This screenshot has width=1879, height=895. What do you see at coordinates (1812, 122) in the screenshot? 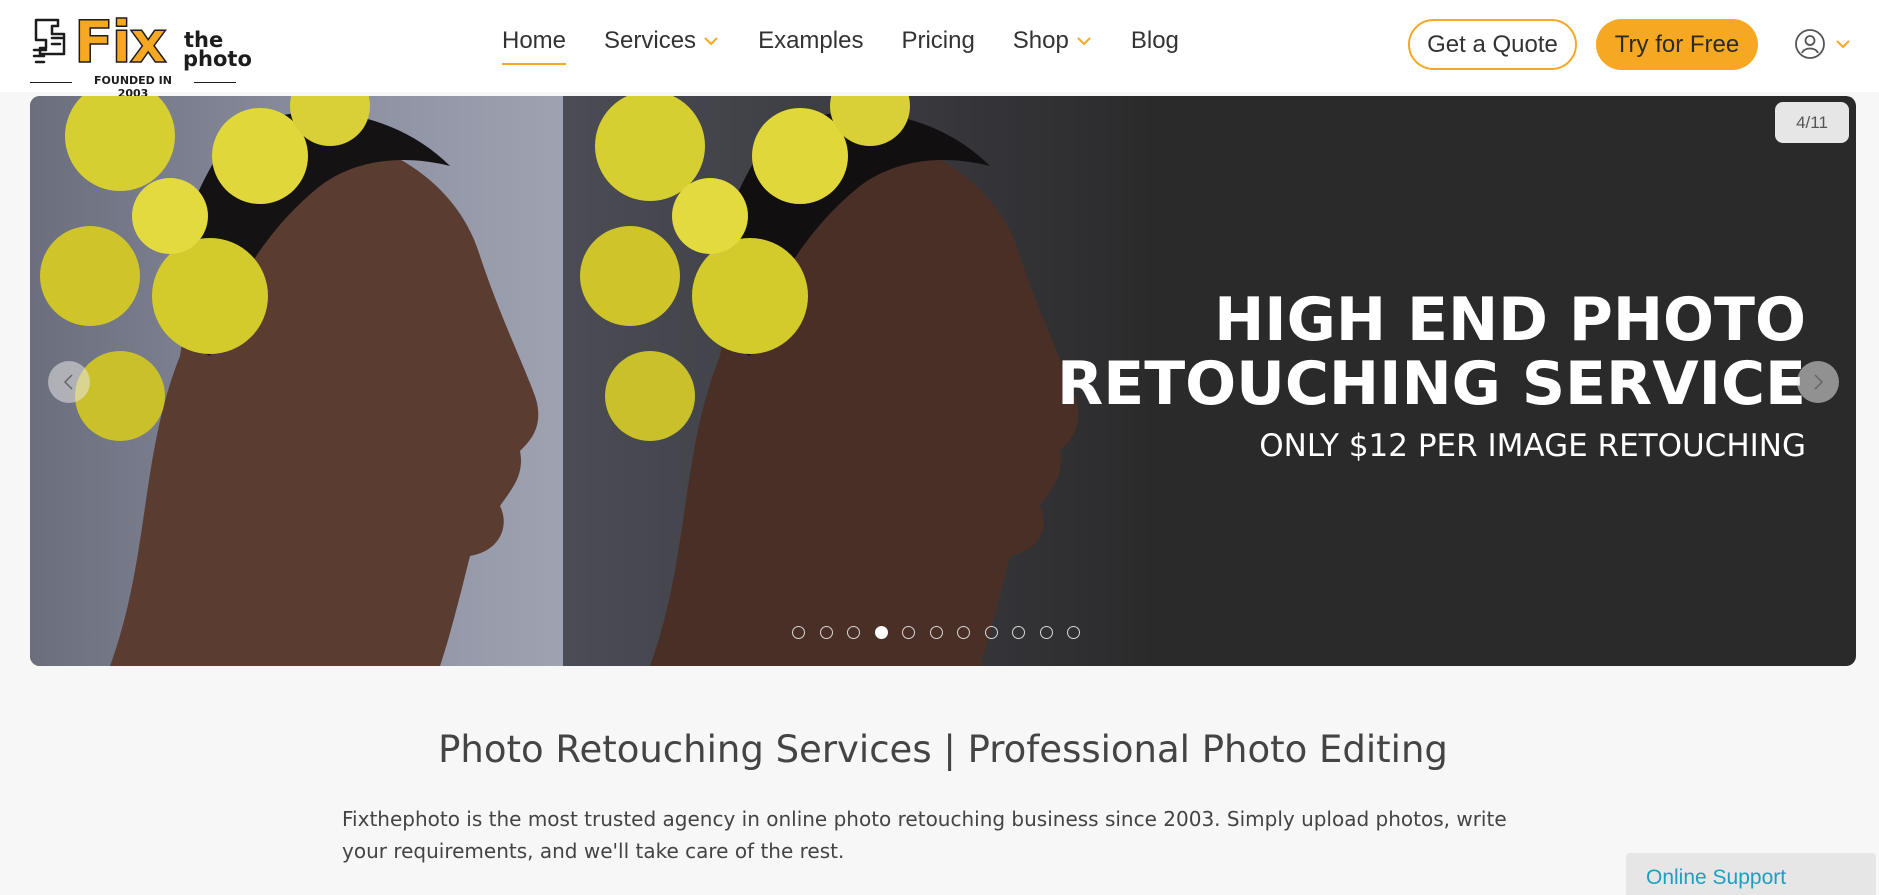
I see `slide-counter: 4/11` at bounding box center [1812, 122].